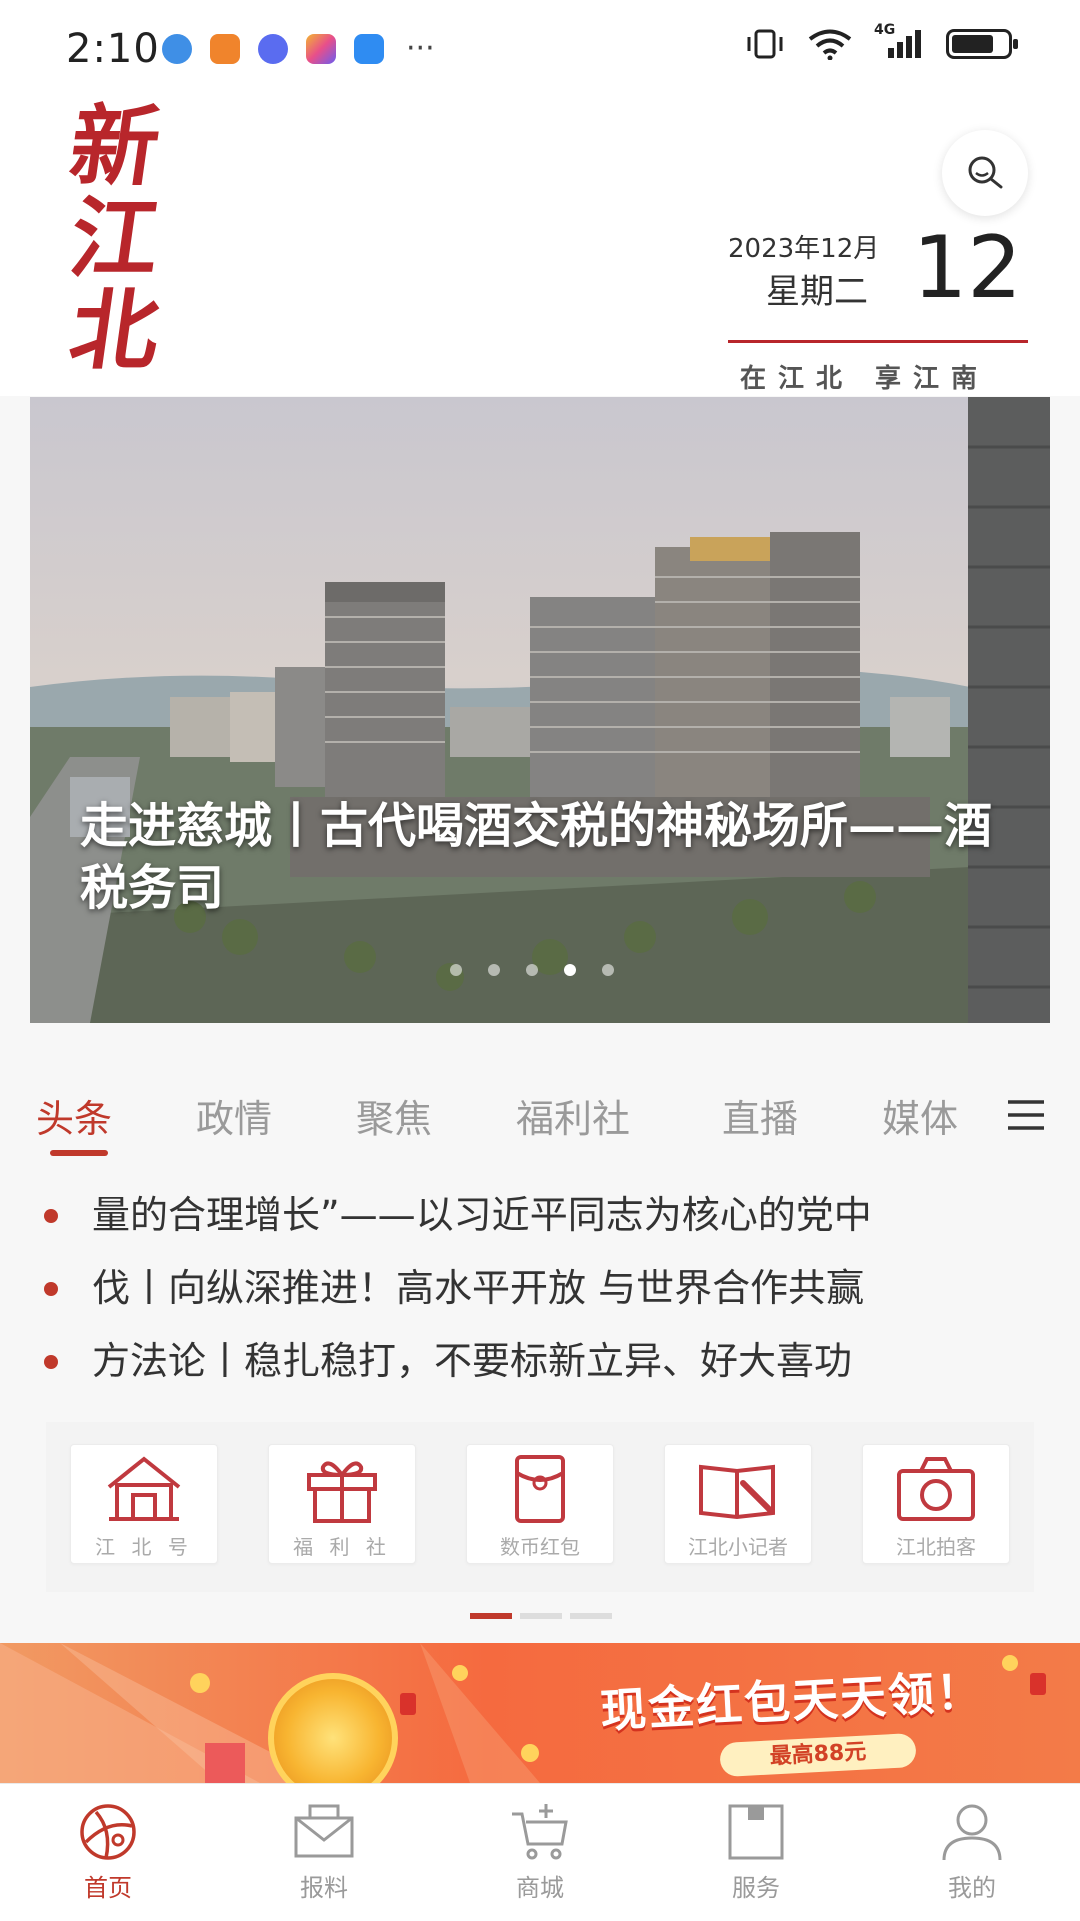 Image resolution: width=1080 pixels, height=1921 pixels. I want to click on headline-text: 方法论丨稳扎稳打，不要标新立异、好大喜功, so click(472, 1361).